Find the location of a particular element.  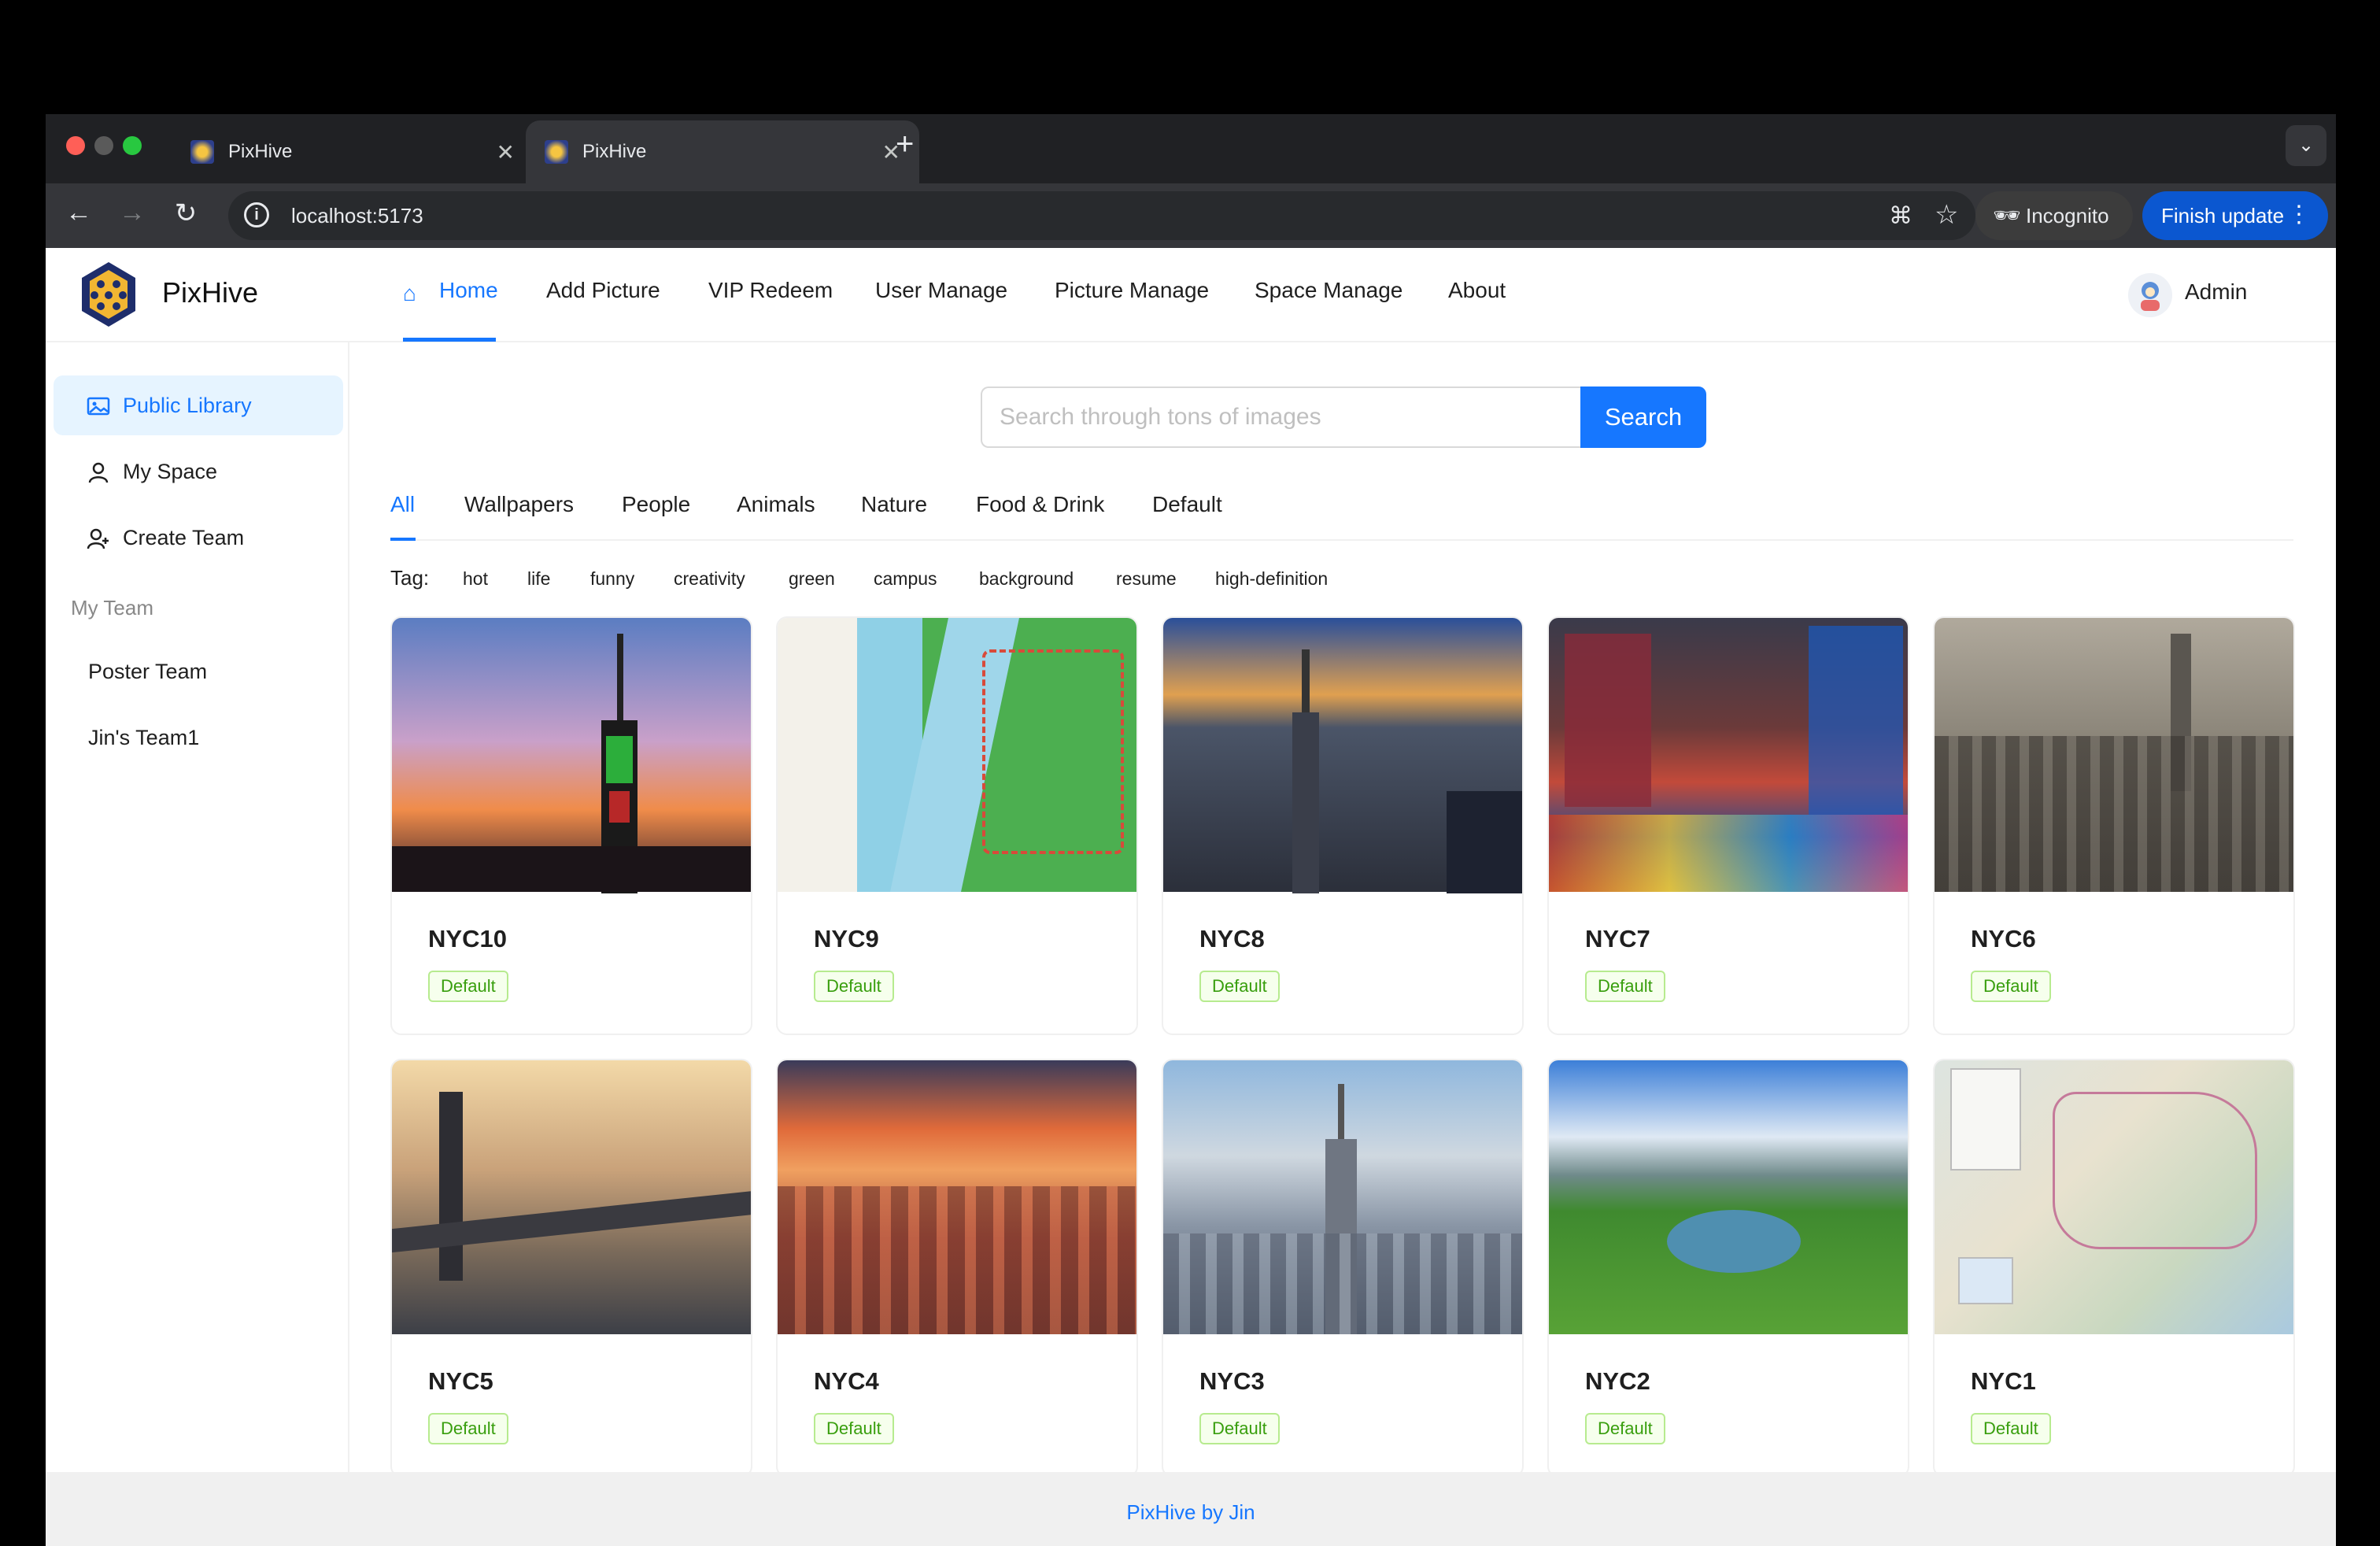

picture-card: NYC6 Default is located at coordinates (2114, 825).